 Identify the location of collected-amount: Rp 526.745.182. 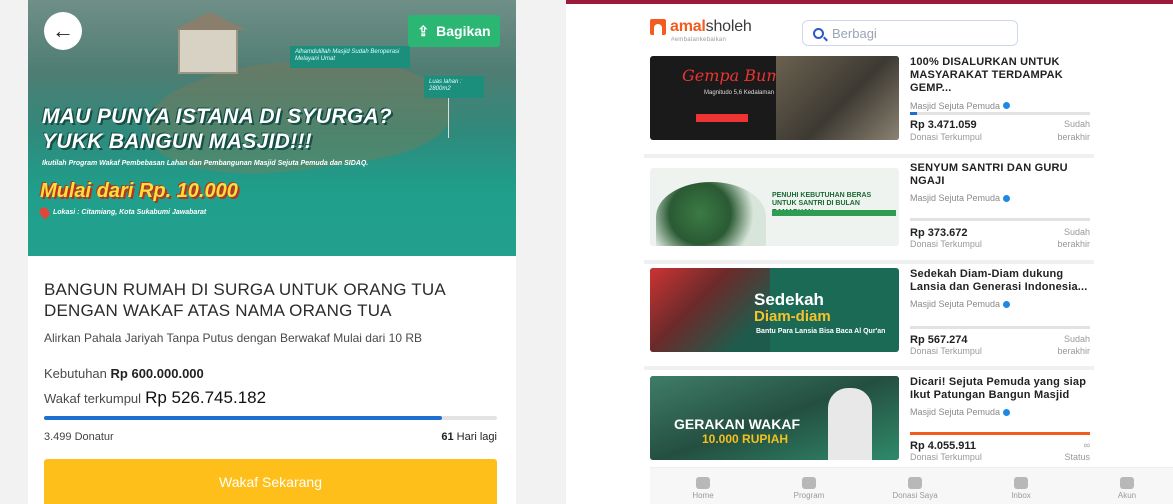
(206, 397).